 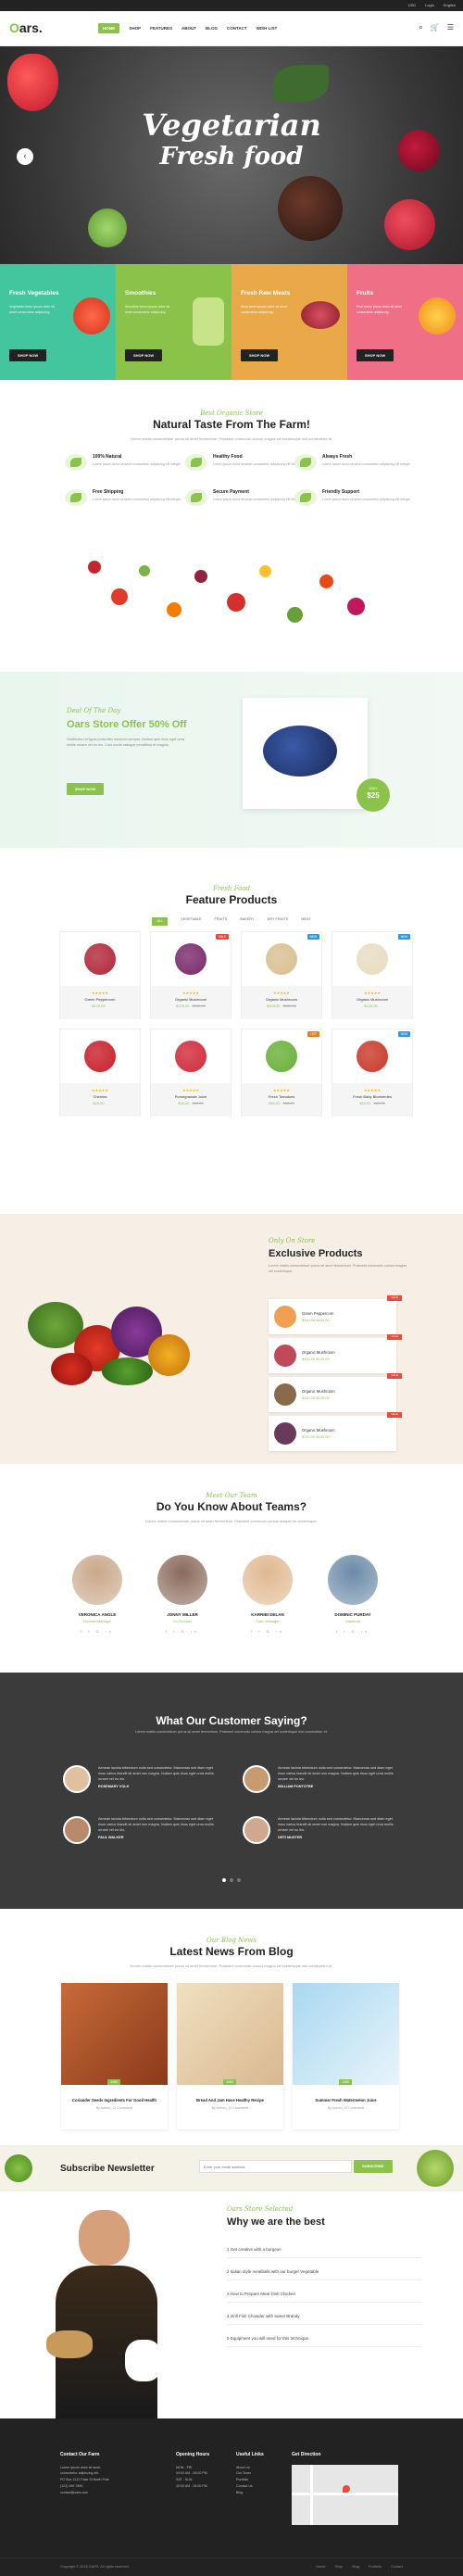 What do you see at coordinates (435, 27) in the screenshot?
I see `cart-icon: 🛒` at bounding box center [435, 27].